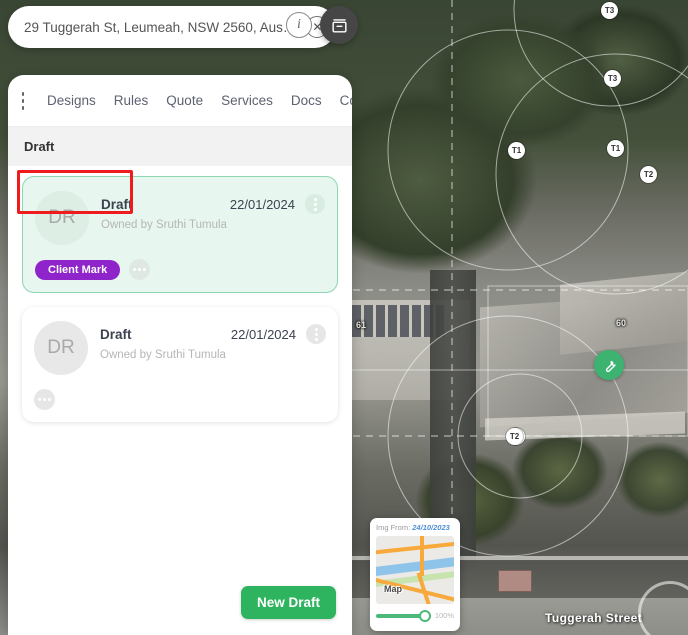 The width and height of the screenshot is (688, 635). What do you see at coordinates (615, 148) in the screenshot?
I see `map-marker-t1-right: T1` at bounding box center [615, 148].